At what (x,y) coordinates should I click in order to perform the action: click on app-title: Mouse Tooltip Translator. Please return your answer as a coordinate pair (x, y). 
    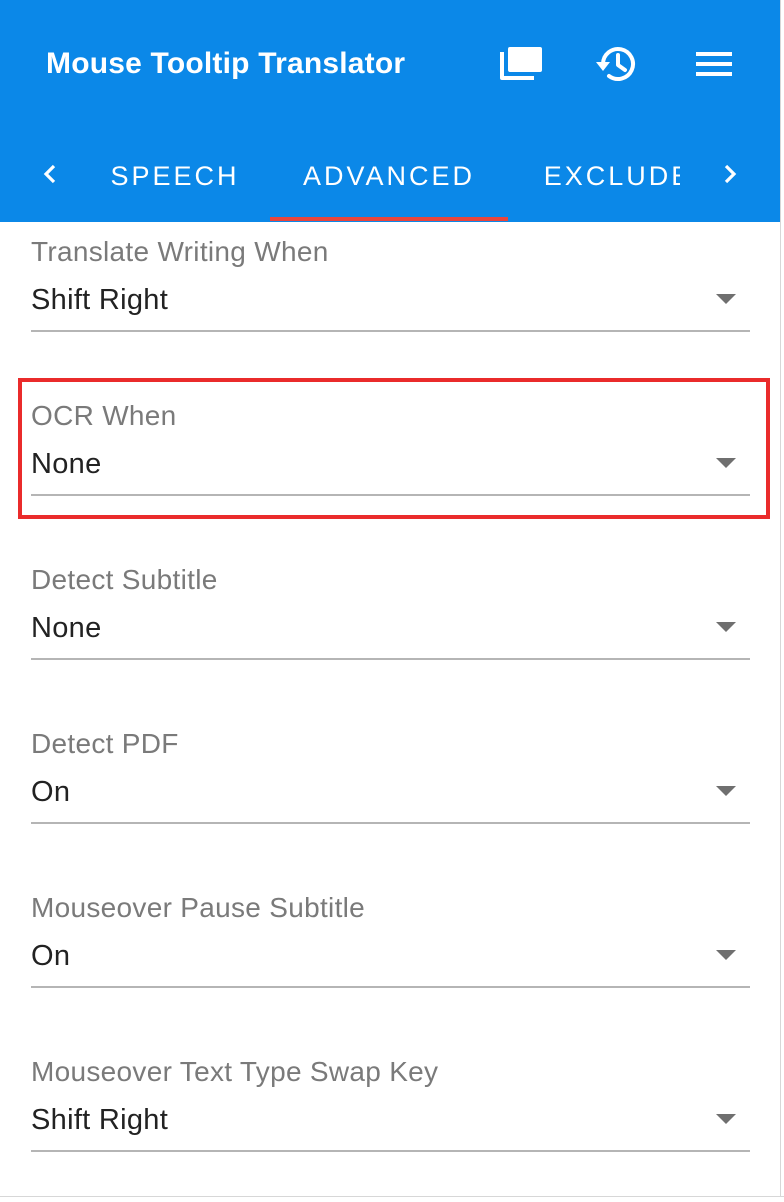
    Looking at the image, I should click on (226, 63).